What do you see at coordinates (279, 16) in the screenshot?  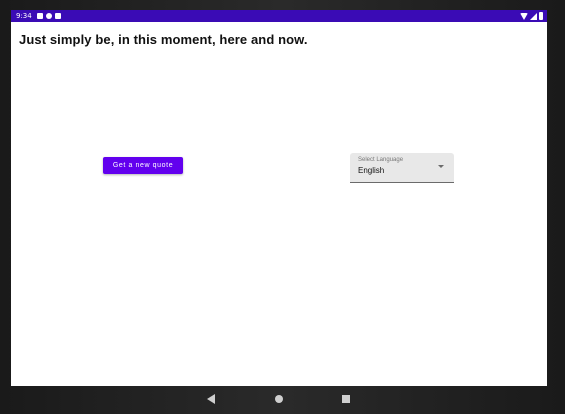 I see `status-bar: 9:34` at bounding box center [279, 16].